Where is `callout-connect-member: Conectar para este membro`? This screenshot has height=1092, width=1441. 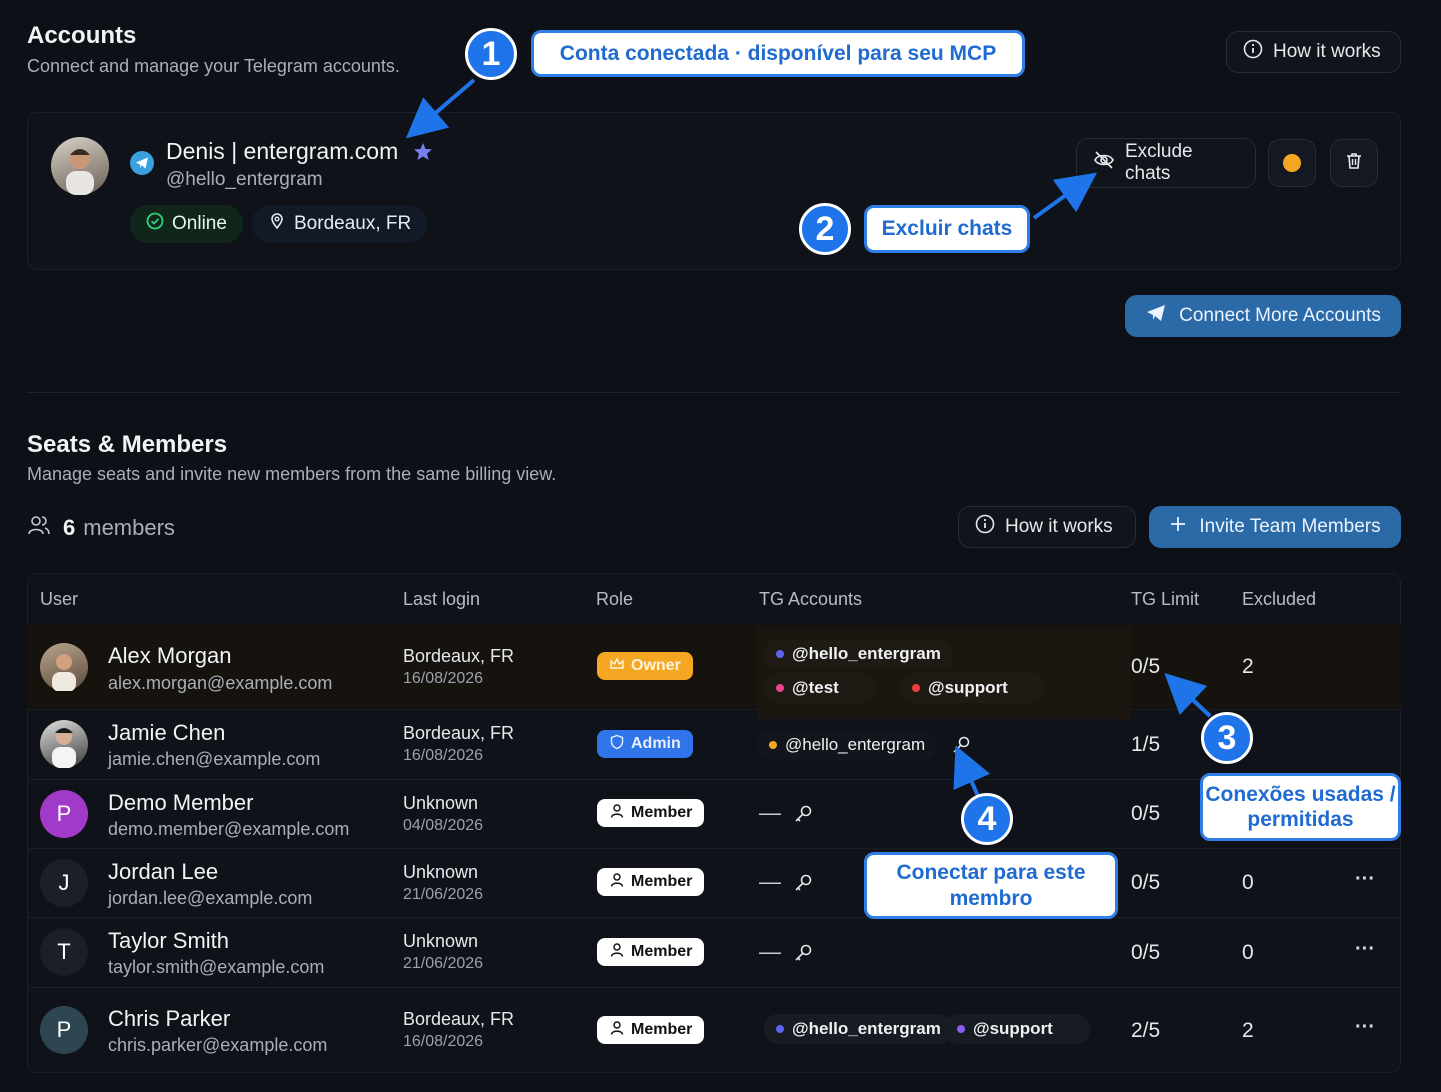 callout-connect-member: Conectar para este membro is located at coordinates (991, 885).